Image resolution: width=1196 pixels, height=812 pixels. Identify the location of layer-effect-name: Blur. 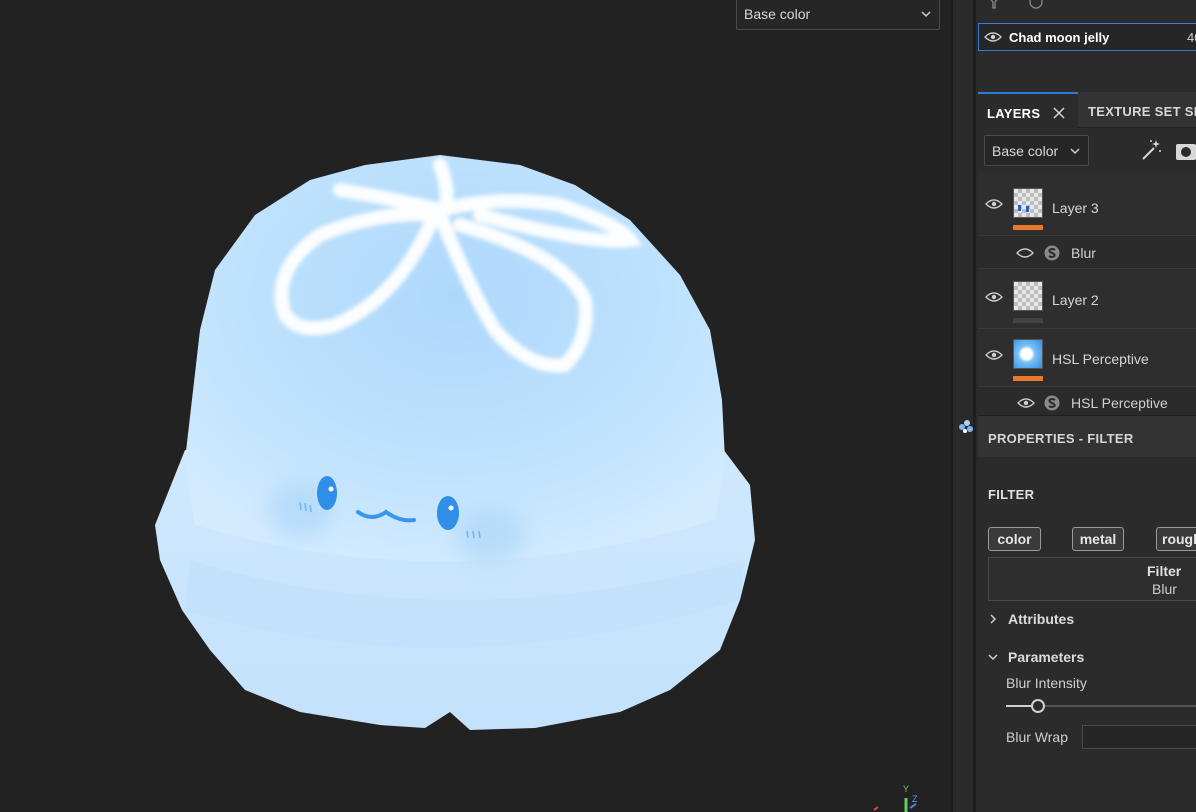
(1083, 253).